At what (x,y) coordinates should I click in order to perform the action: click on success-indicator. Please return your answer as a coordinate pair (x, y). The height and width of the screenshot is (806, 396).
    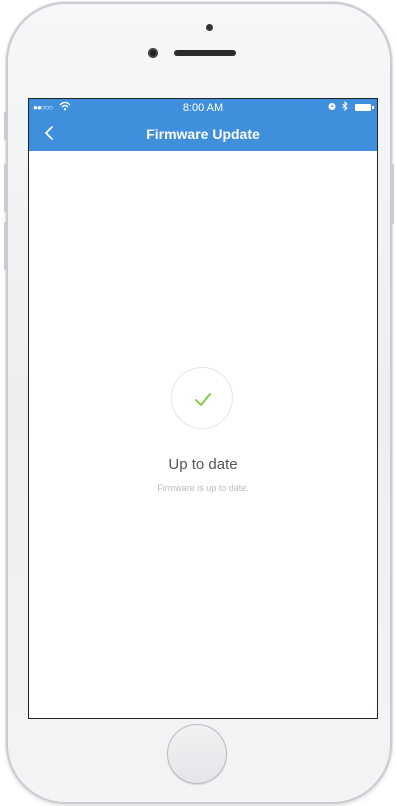
    Looking at the image, I should click on (202, 398).